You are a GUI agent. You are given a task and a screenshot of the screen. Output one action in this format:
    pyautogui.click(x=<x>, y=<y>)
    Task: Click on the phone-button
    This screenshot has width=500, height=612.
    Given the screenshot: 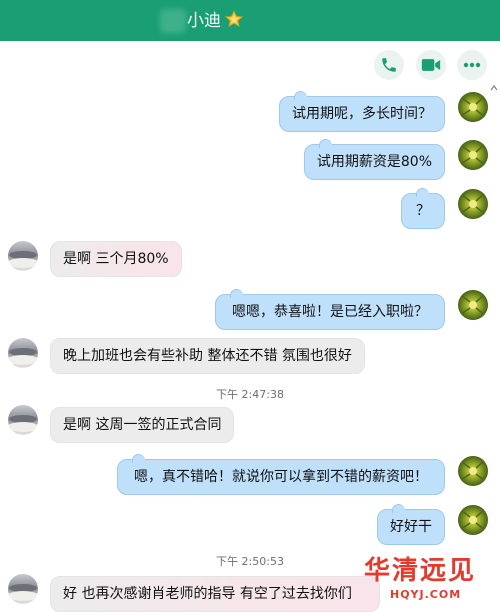 What is the action you would take?
    pyautogui.click(x=389, y=65)
    